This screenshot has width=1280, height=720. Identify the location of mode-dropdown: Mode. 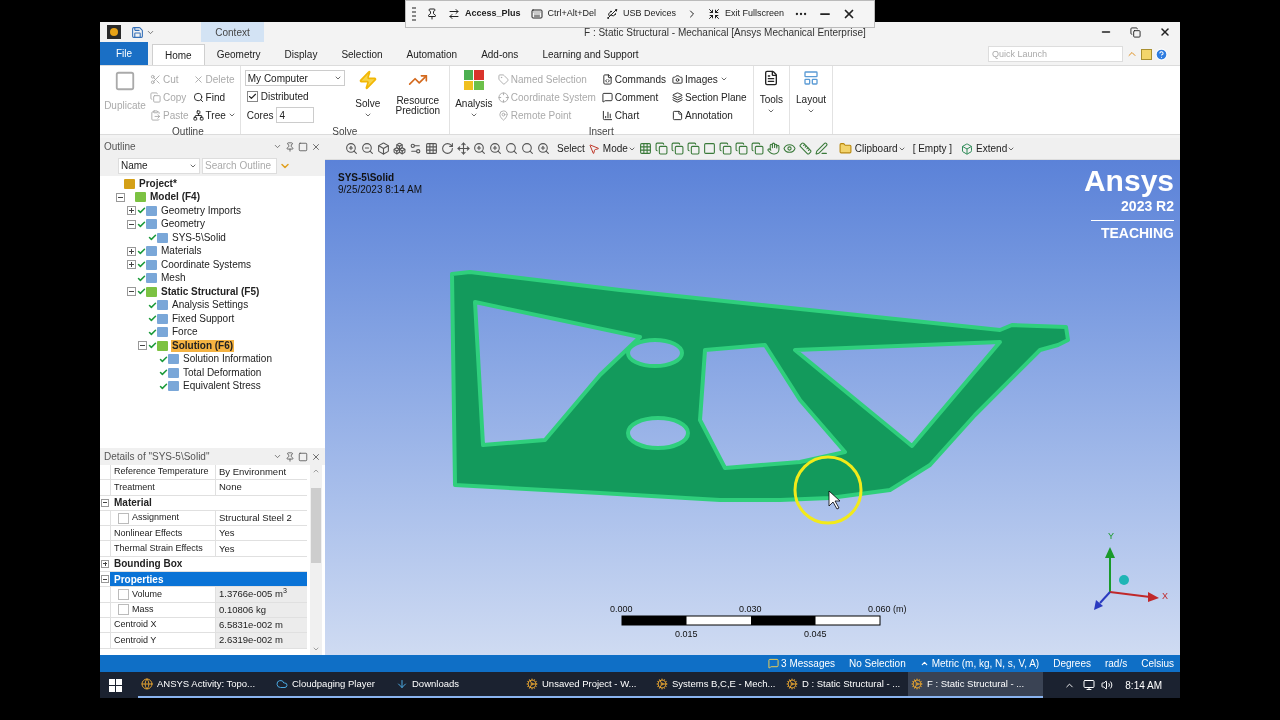
(619, 148).